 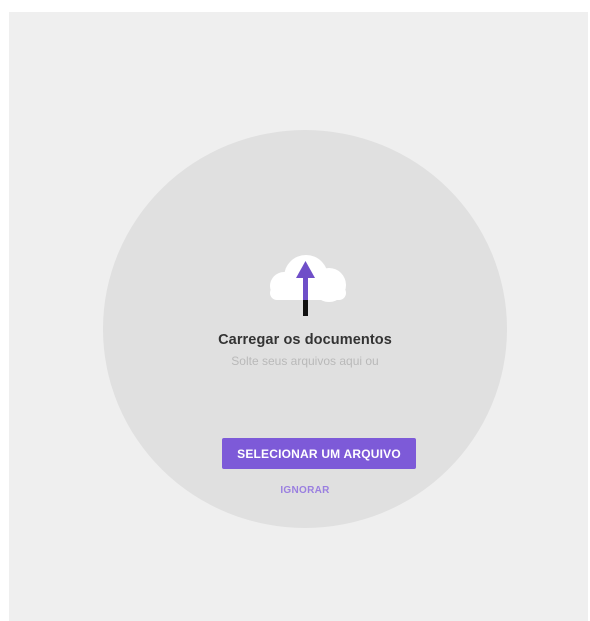 I want to click on select-file-button: SELECIONAR UM ARQUIVO, so click(x=319, y=453).